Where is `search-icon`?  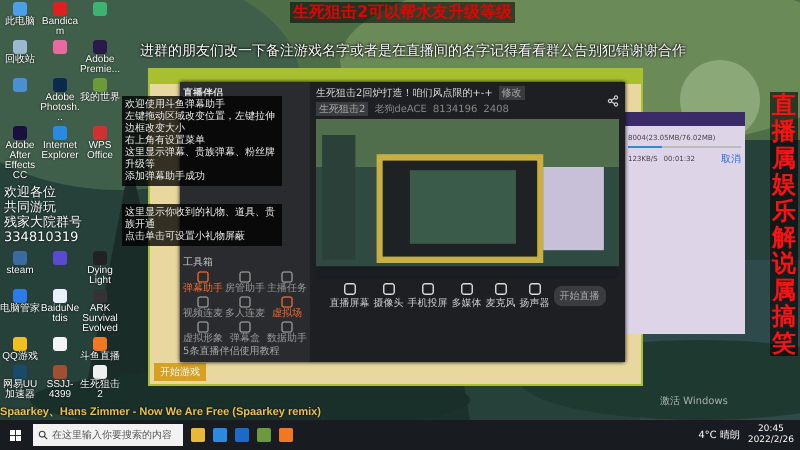 search-icon is located at coordinates (43, 435).